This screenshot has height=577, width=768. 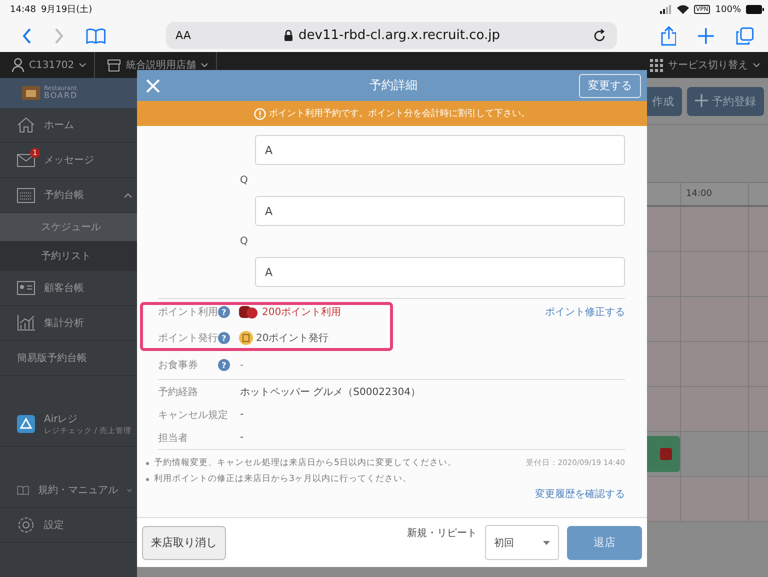 I want to click on signal-icon, so click(x=666, y=9).